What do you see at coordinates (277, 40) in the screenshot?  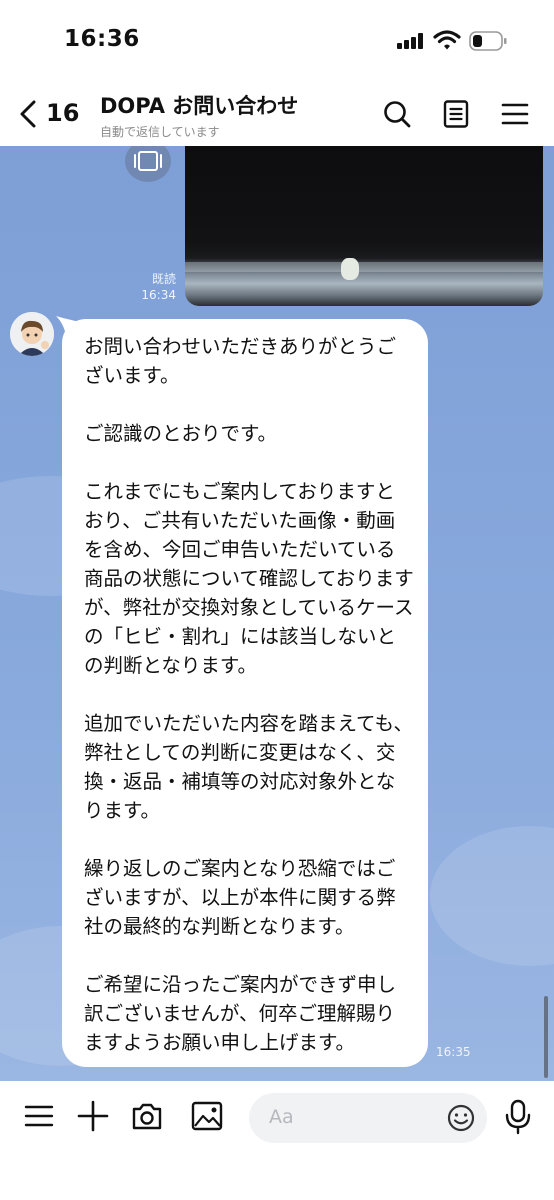 I see `status-bar: 16:36` at bounding box center [277, 40].